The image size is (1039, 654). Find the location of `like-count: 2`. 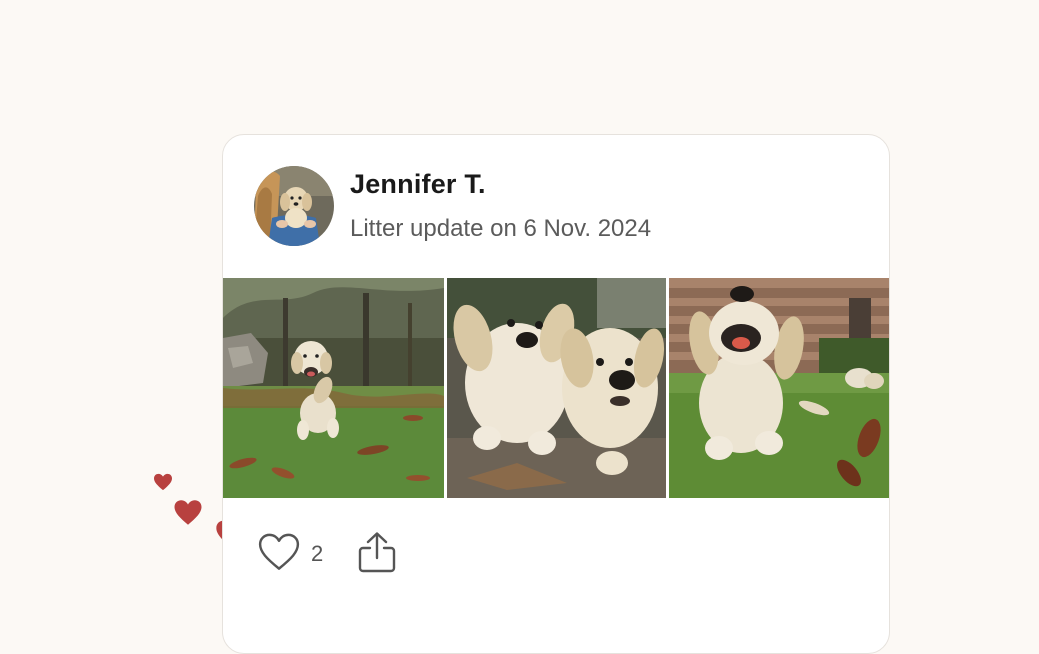

like-count: 2 is located at coordinates (317, 553).